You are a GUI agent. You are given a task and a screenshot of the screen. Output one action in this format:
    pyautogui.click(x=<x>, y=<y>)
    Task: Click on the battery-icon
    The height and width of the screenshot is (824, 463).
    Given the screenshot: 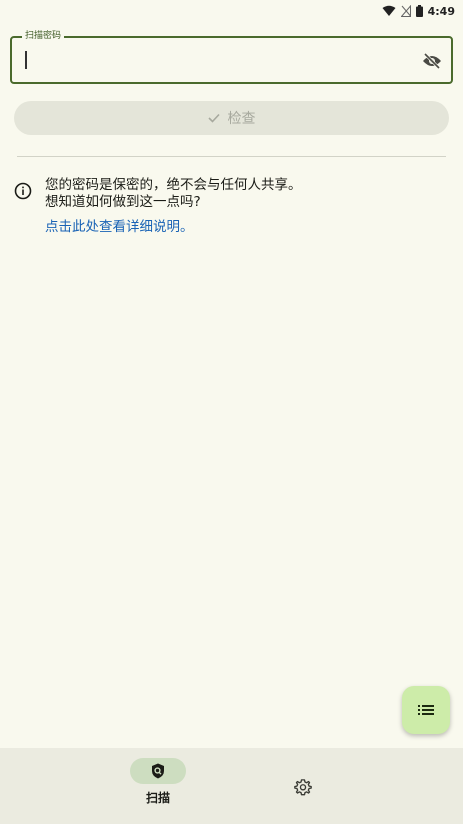 What is the action you would take?
    pyautogui.click(x=419, y=11)
    